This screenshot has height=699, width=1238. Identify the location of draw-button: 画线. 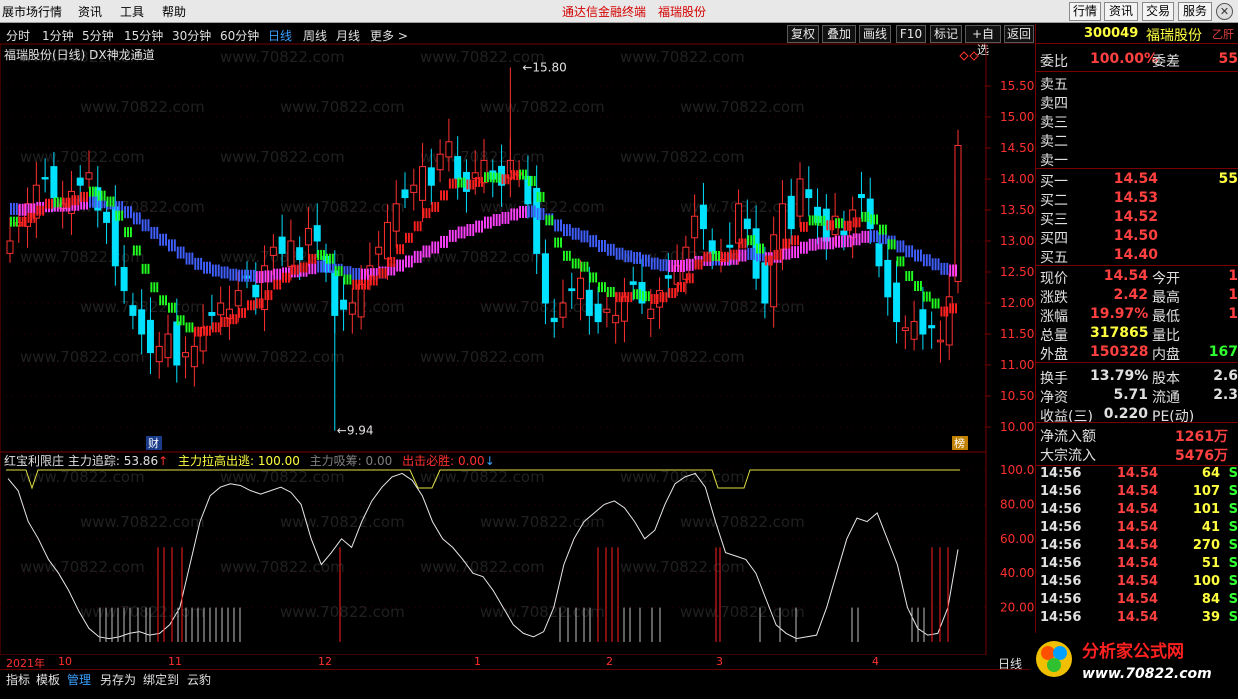
(875, 34).